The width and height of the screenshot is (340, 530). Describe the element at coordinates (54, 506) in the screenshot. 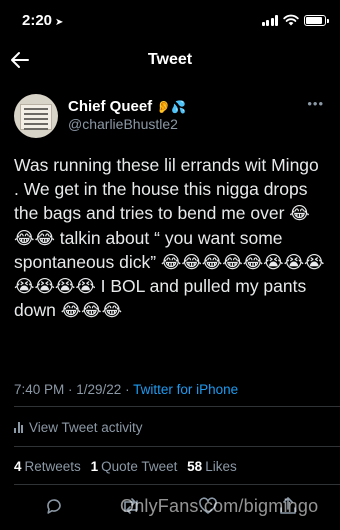

I see `reply-icon` at that location.